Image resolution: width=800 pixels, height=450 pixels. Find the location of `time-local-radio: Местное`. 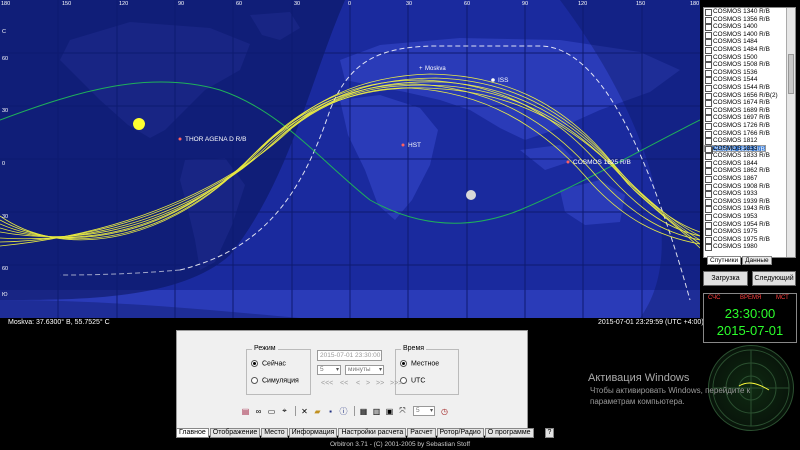

time-local-radio: Местное is located at coordinates (419, 363).